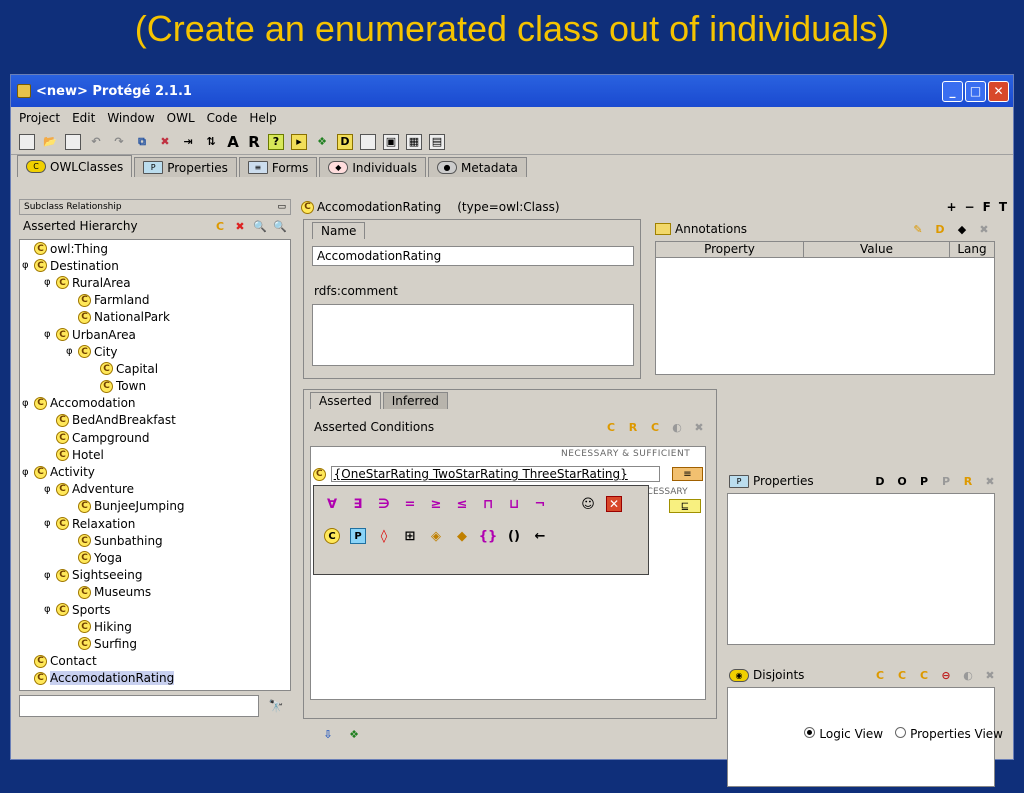  Describe the element at coordinates (278, 167) in the screenshot. I see `tab-forms: ≡ Forms` at that location.